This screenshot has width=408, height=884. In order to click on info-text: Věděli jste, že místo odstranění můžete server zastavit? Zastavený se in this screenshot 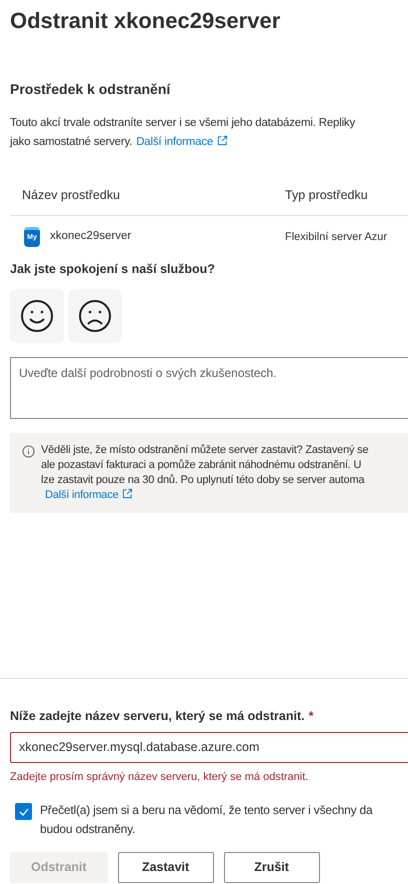, I will do `click(204, 450)`.